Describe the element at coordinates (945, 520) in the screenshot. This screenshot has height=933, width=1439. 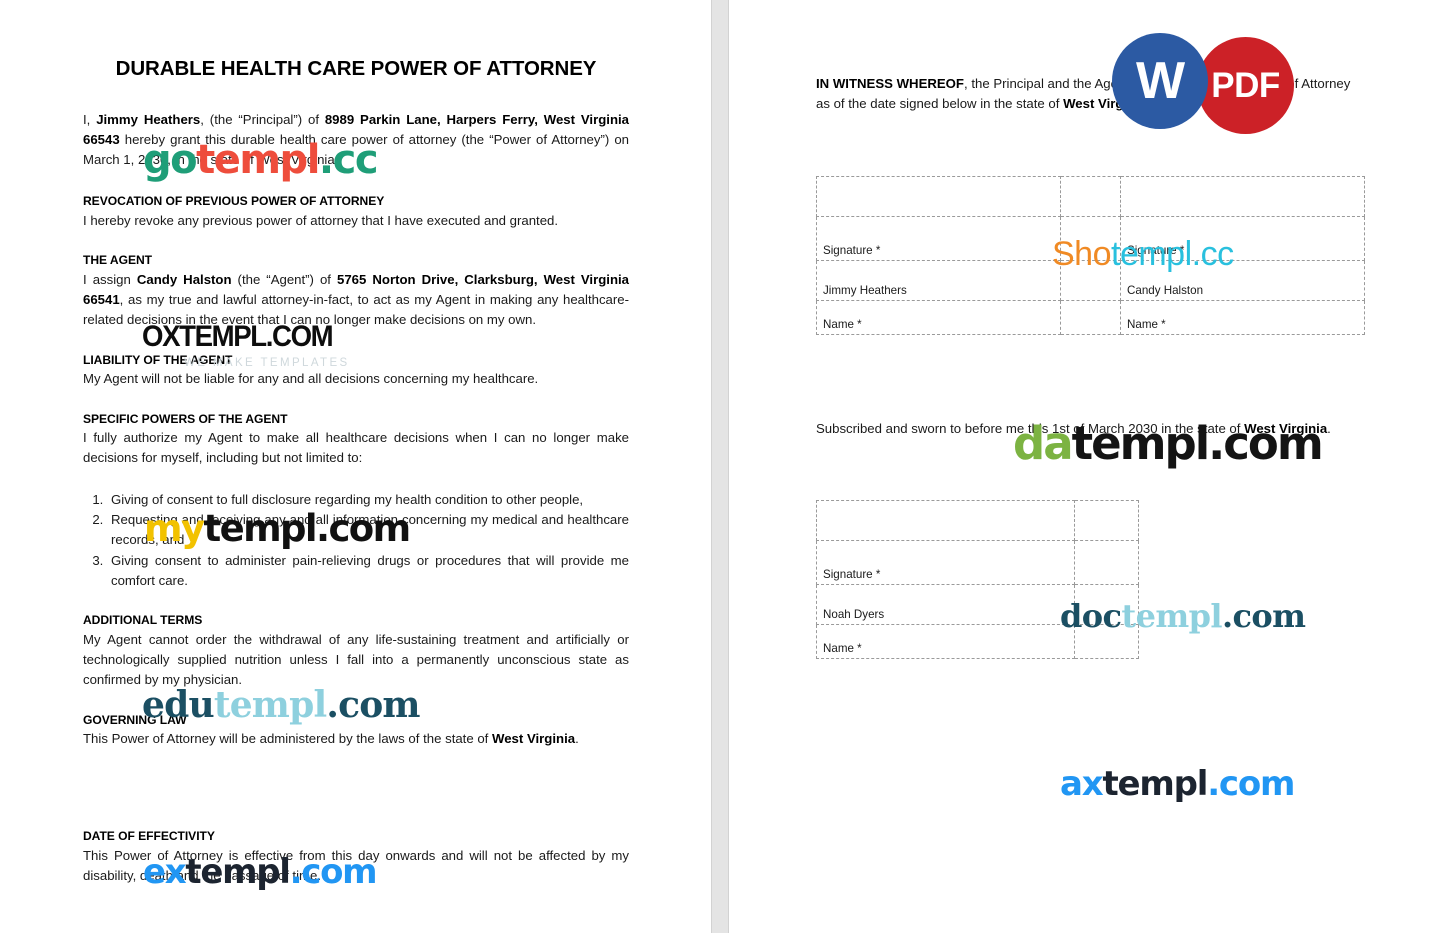
I see `signature-field-notary` at that location.